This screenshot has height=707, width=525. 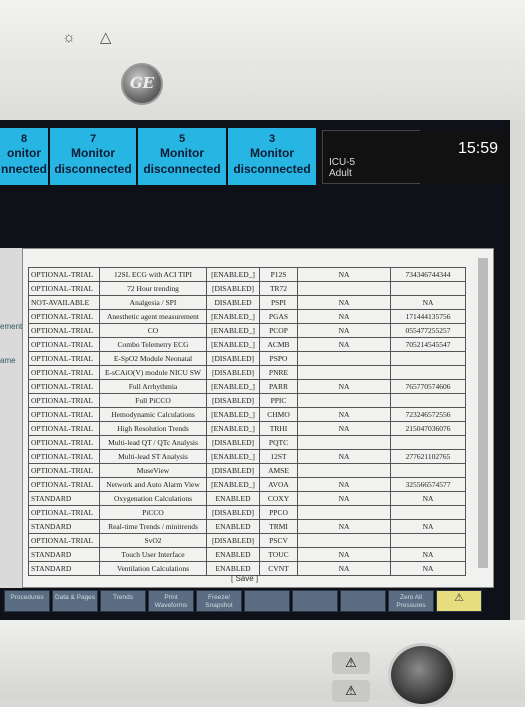 What do you see at coordinates (459, 601) in the screenshot?
I see `alarm-icon: ⚠` at bounding box center [459, 601].